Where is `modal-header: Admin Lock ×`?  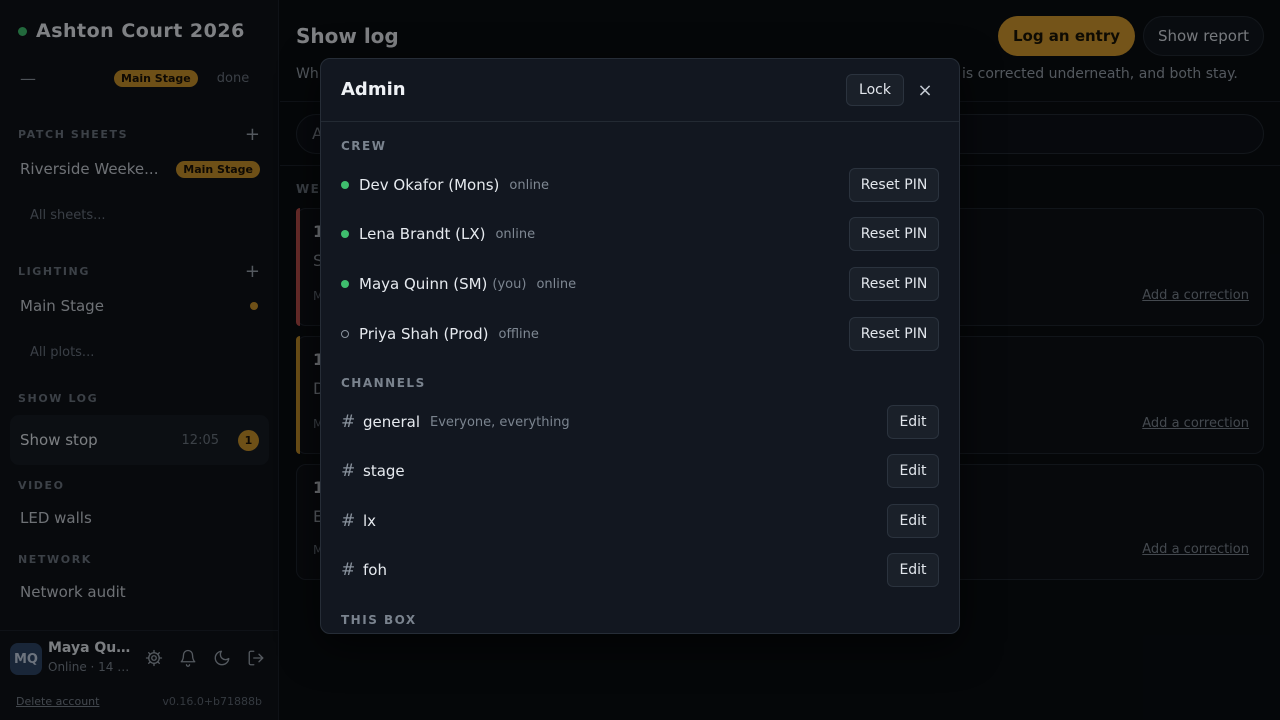 modal-header: Admin Lock × is located at coordinates (640, 90).